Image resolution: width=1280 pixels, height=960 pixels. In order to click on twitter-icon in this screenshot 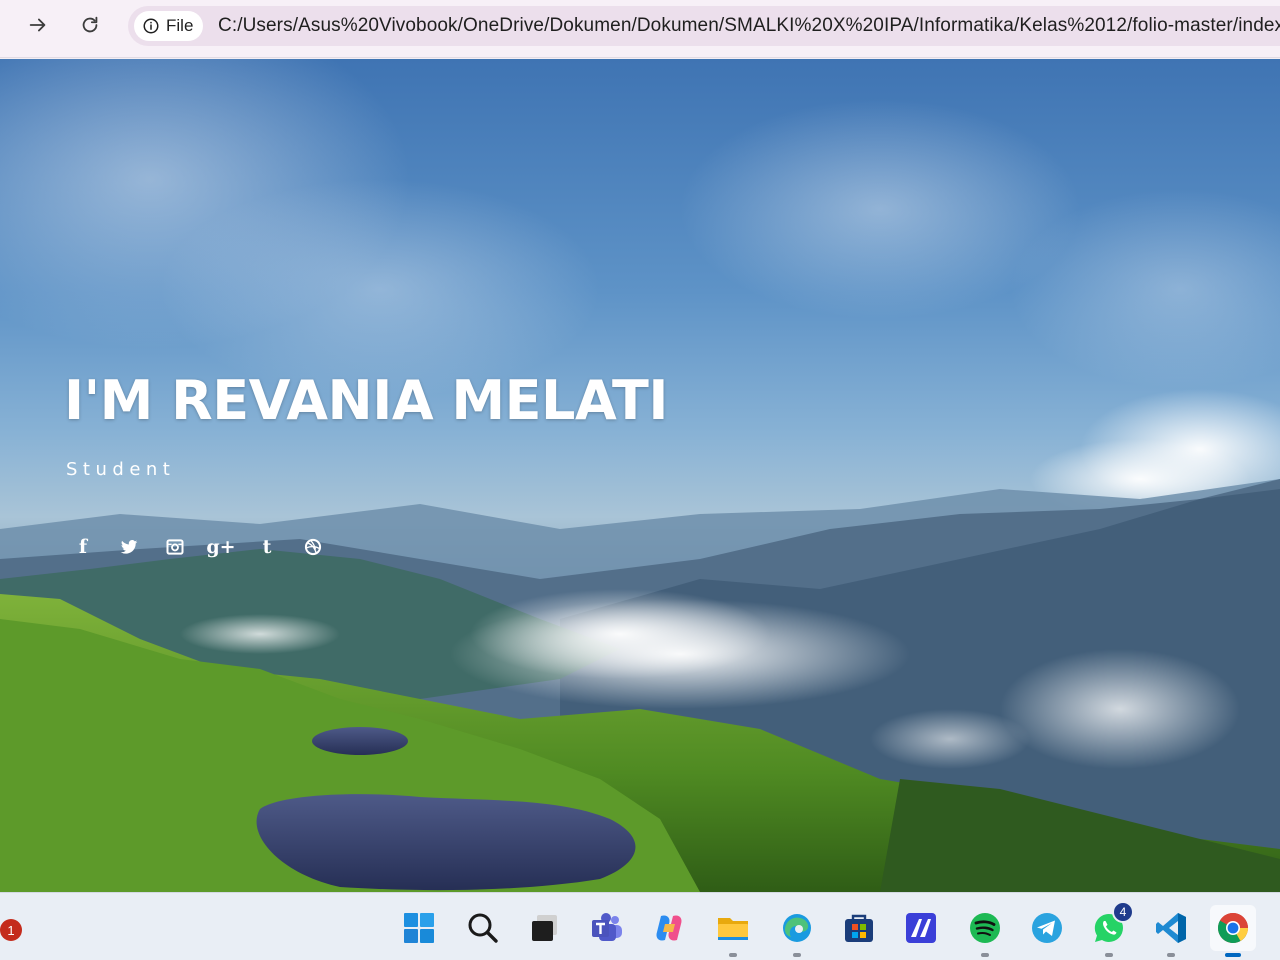, I will do `click(129, 547)`.